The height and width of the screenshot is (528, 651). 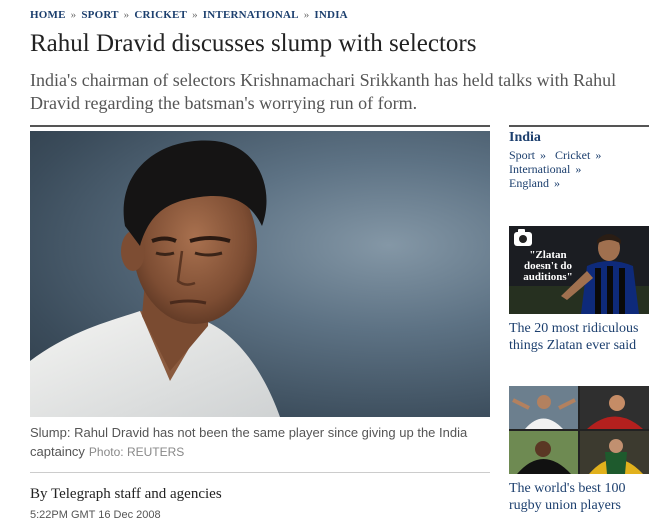 What do you see at coordinates (579, 126) in the screenshot?
I see `sidebar-divider` at bounding box center [579, 126].